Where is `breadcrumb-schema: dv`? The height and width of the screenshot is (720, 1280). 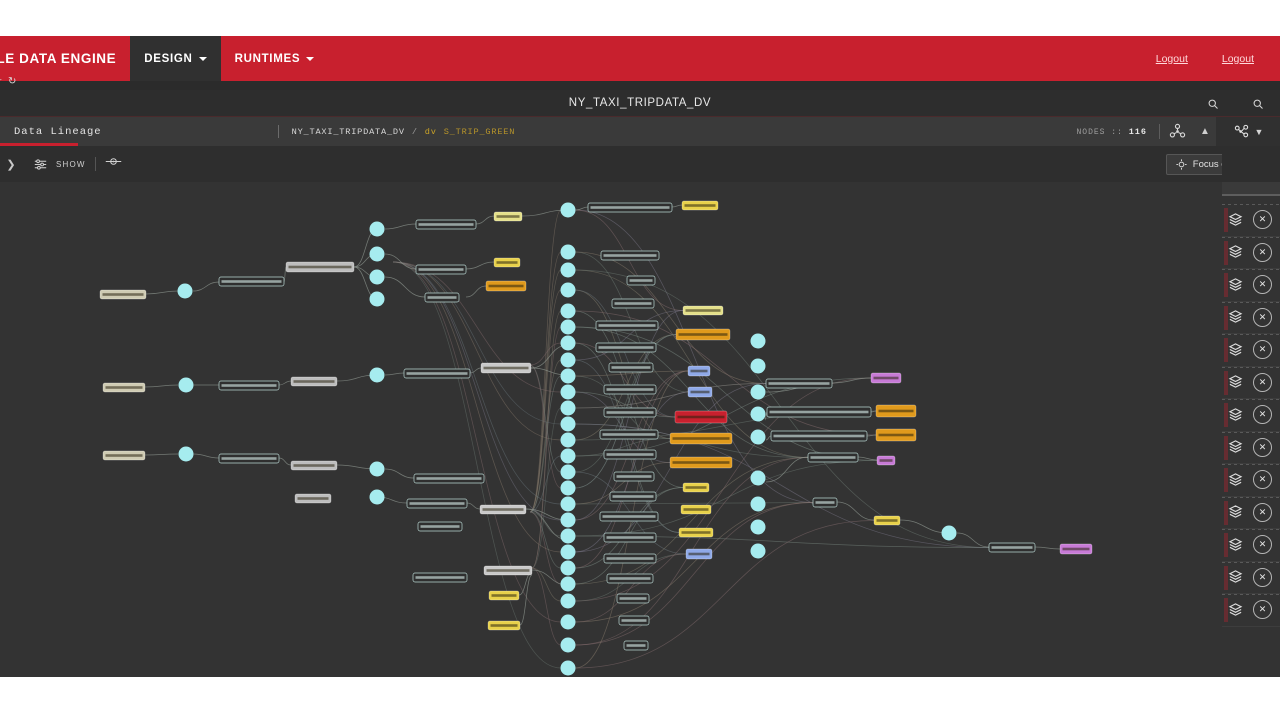 breadcrumb-schema: dv is located at coordinates (431, 132).